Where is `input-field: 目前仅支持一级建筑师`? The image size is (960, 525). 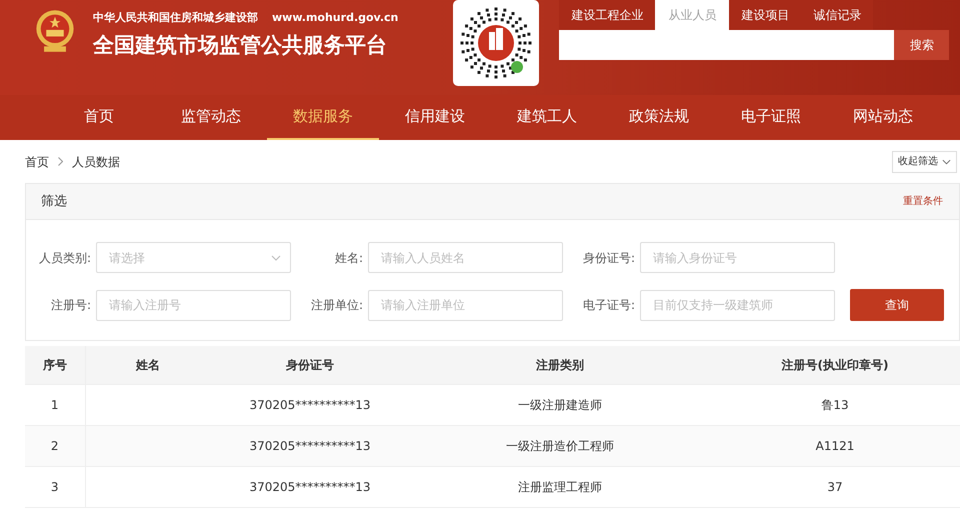
input-field: 目前仅支持一级建筑师 is located at coordinates (737, 305).